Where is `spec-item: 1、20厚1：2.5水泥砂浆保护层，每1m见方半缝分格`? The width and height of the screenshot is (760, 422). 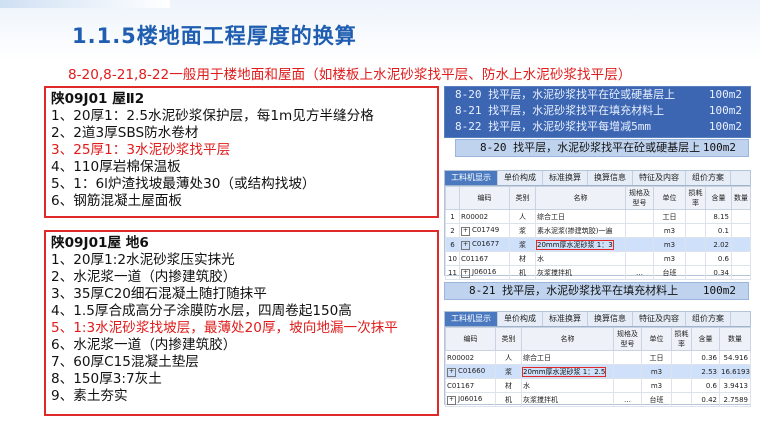 spec-item: 1、20厚1：2.5水泥砂浆保护层，每1m见方半缝分格 is located at coordinates (212, 116).